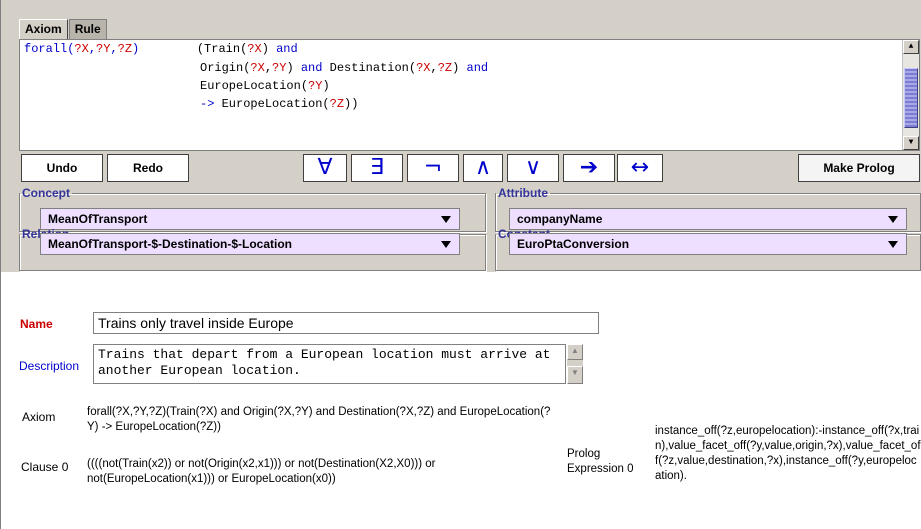 The image size is (921, 529). I want to click on concept-value: MeanOfTransport, so click(98, 219).